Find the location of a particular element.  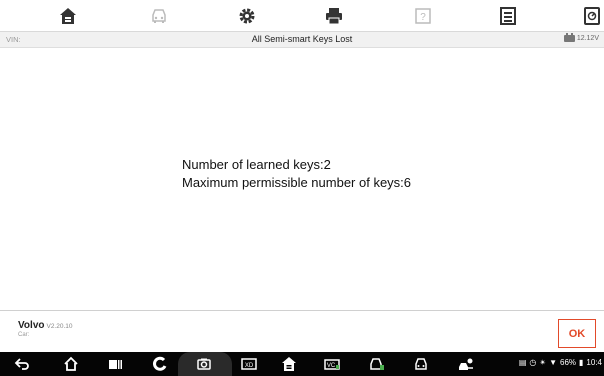

software-version: V2.20.10 is located at coordinates (59, 326).